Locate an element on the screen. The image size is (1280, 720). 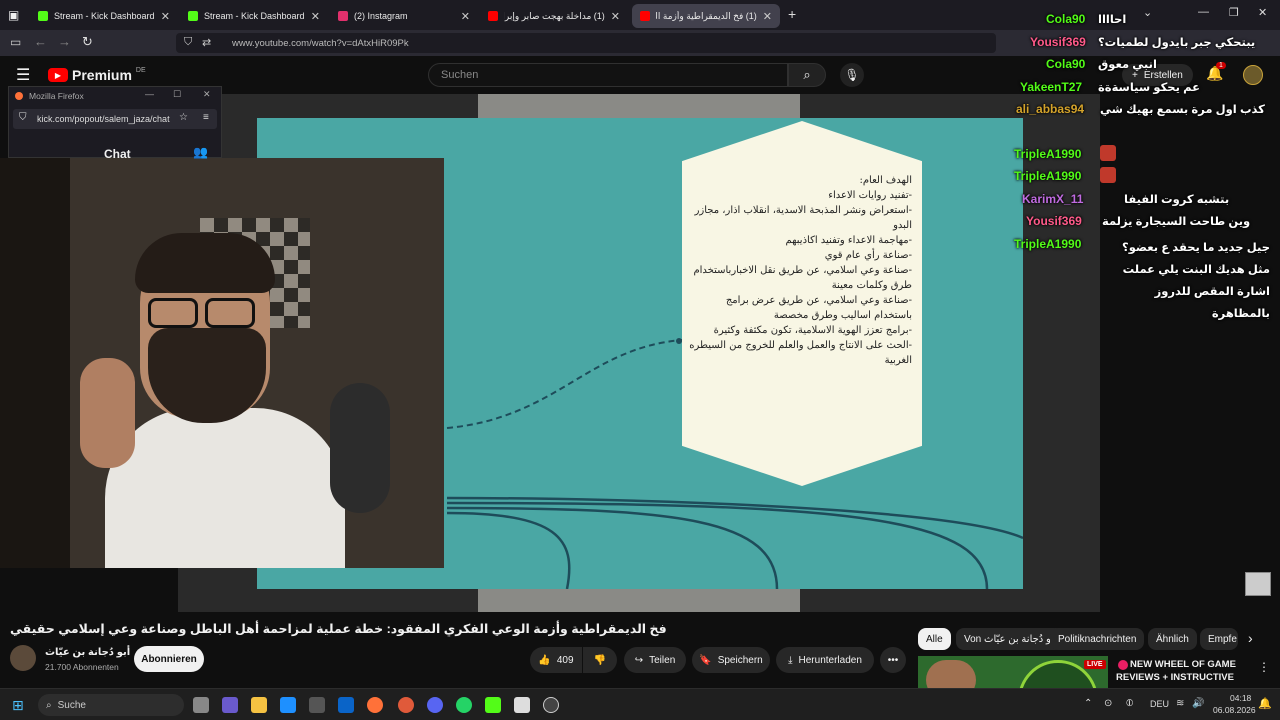
tab-youtube-active: (1) فخ الديمقراطية وأزمة الوعي ... ✕ is located at coordinates (706, 16).